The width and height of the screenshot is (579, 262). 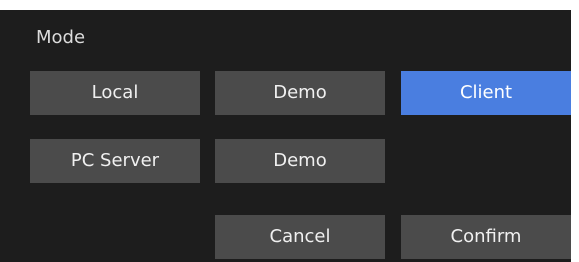 What do you see at coordinates (300, 93) in the screenshot?
I see `mode-button-demo: Demo` at bounding box center [300, 93].